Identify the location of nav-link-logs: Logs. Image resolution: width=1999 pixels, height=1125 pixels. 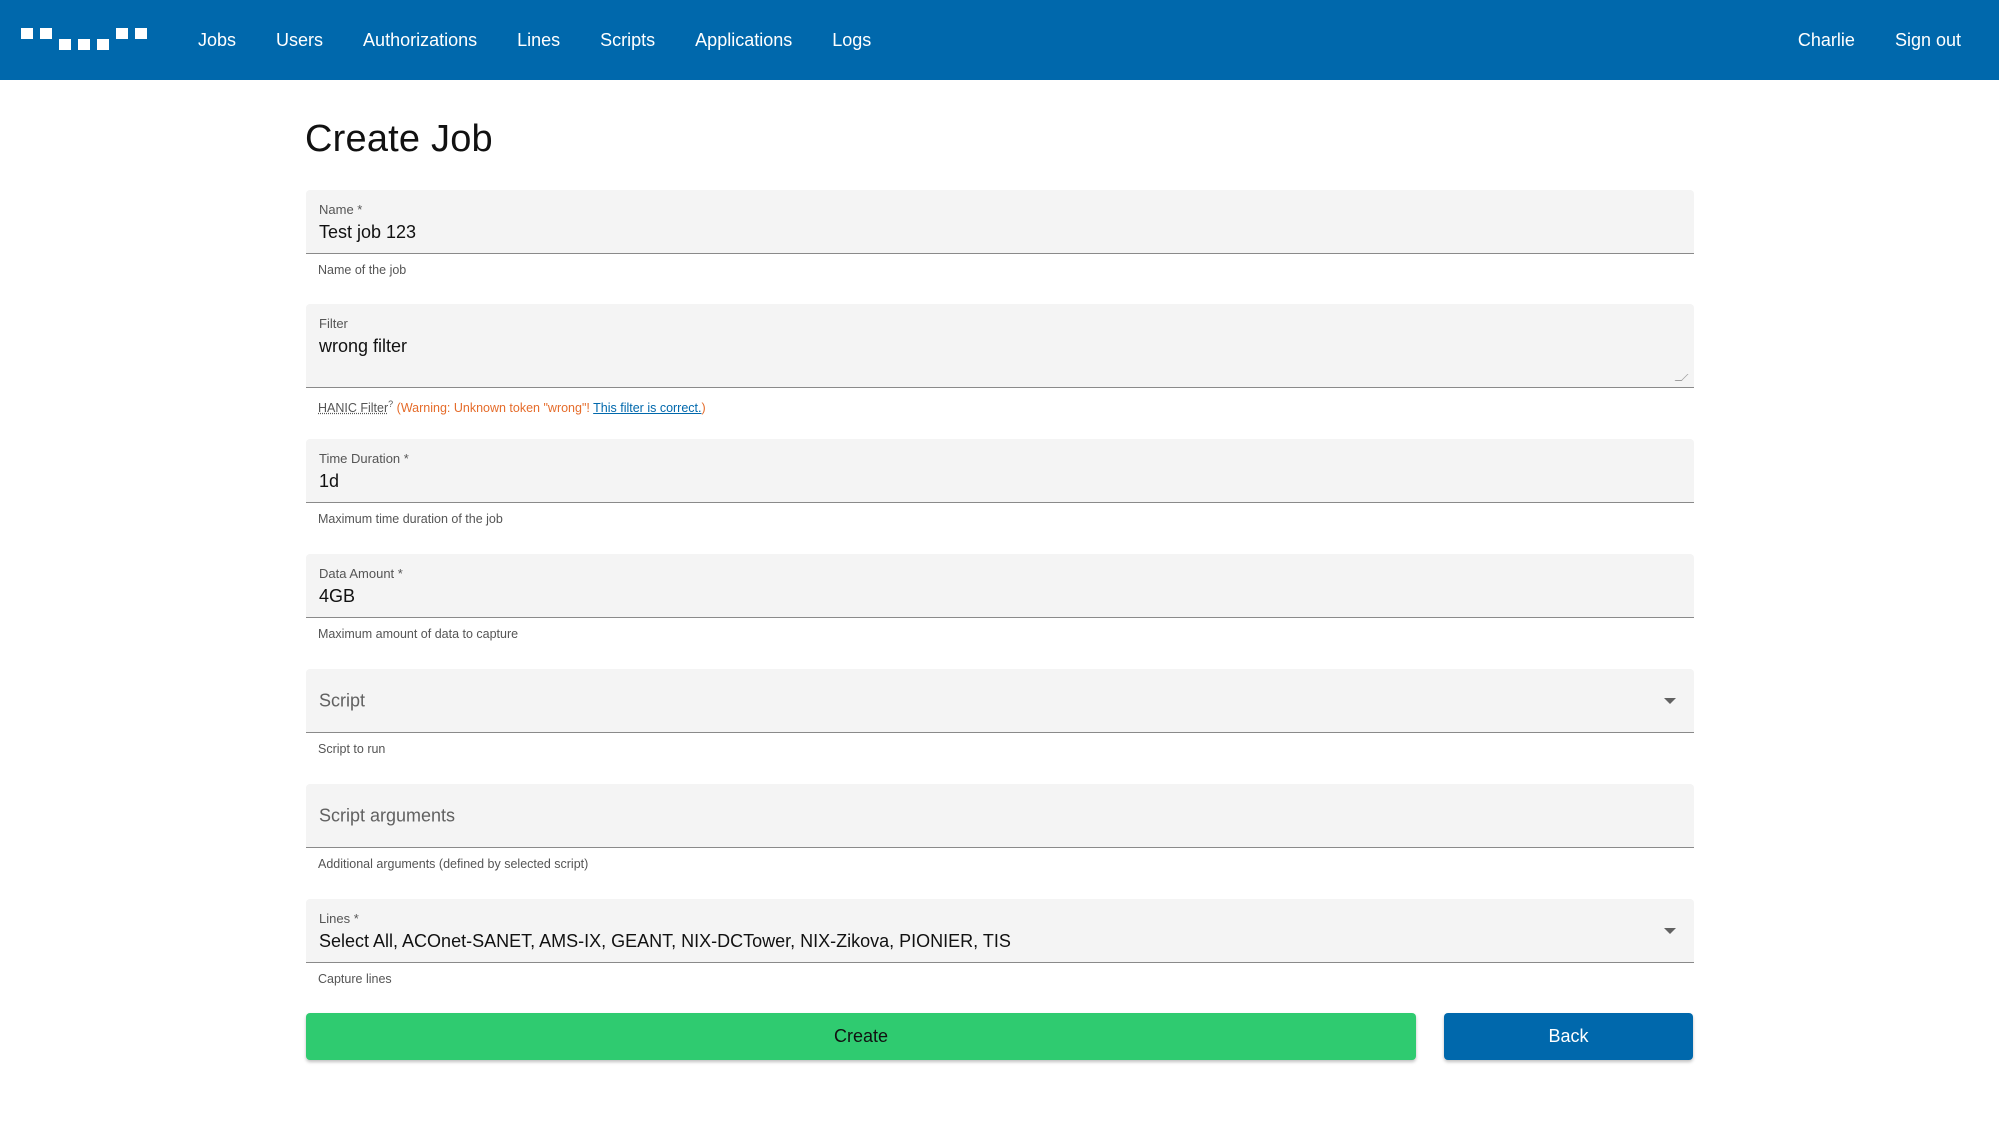
(851, 40).